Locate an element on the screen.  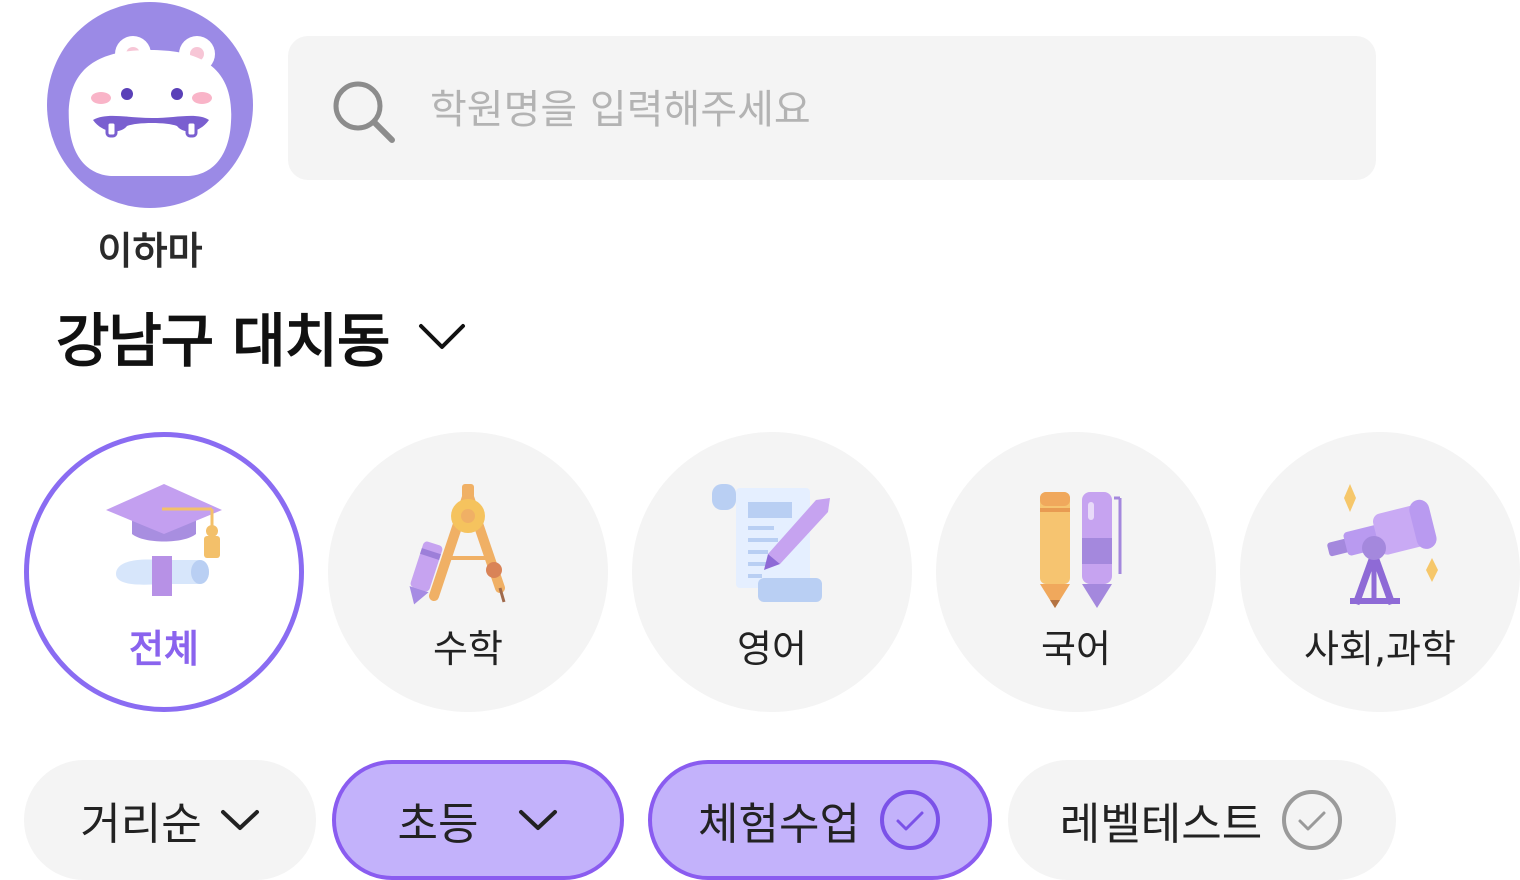
category-math: 수학 is located at coordinates (468, 572).